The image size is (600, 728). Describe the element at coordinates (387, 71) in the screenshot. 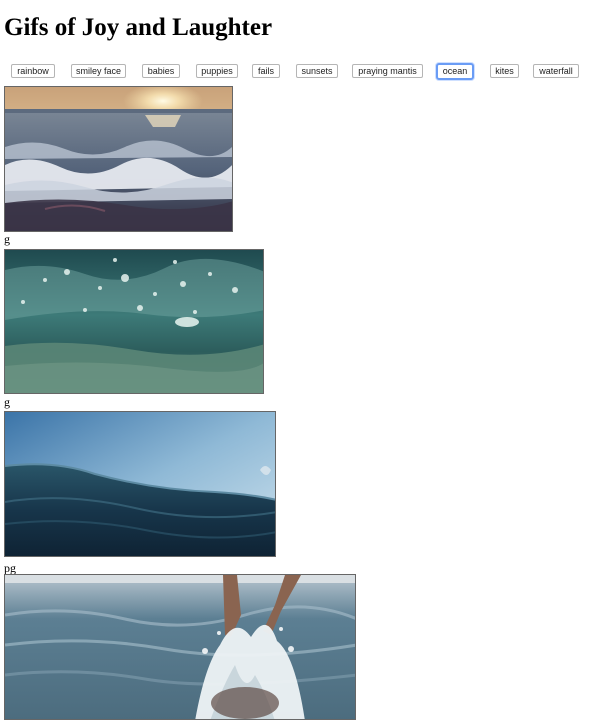

I see `topic-button-praying-mantis: praying mantis` at that location.